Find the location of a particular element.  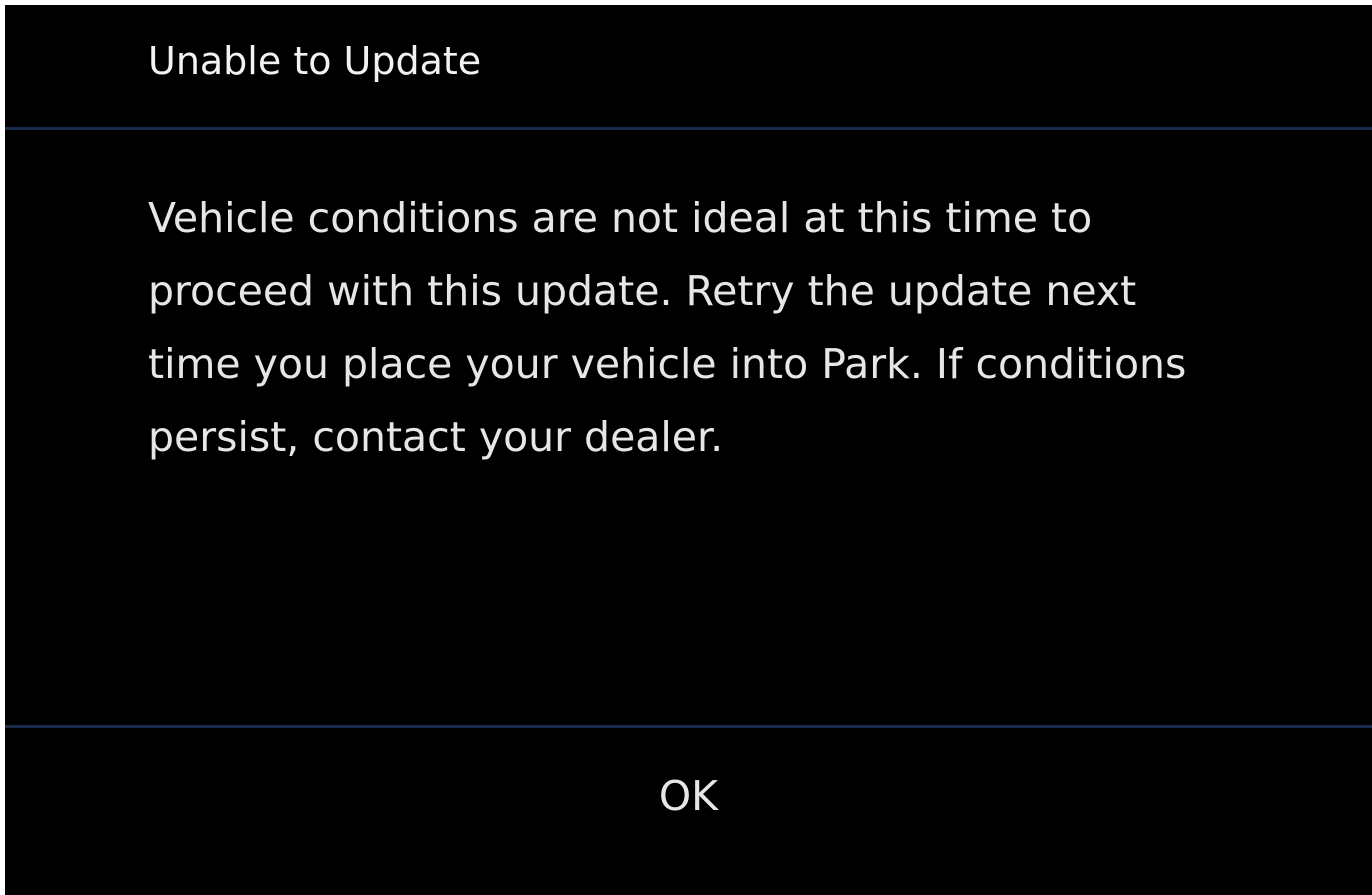

ok-button-label: OK is located at coordinates (688, 795).